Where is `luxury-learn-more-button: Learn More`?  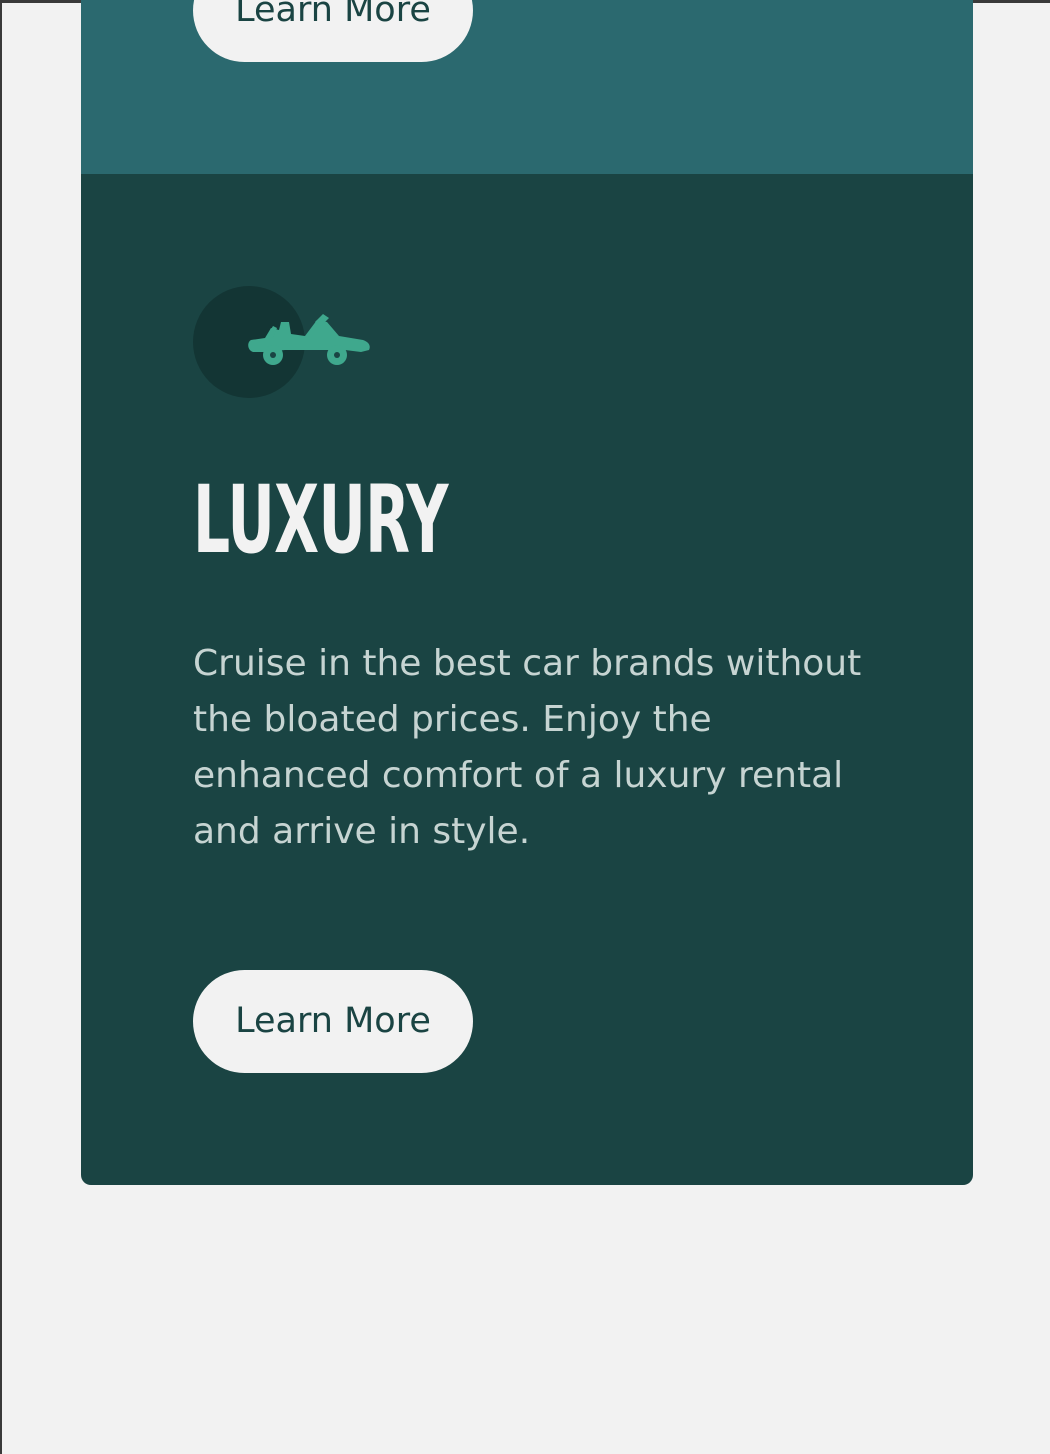 luxury-learn-more-button: Learn More is located at coordinates (333, 1021).